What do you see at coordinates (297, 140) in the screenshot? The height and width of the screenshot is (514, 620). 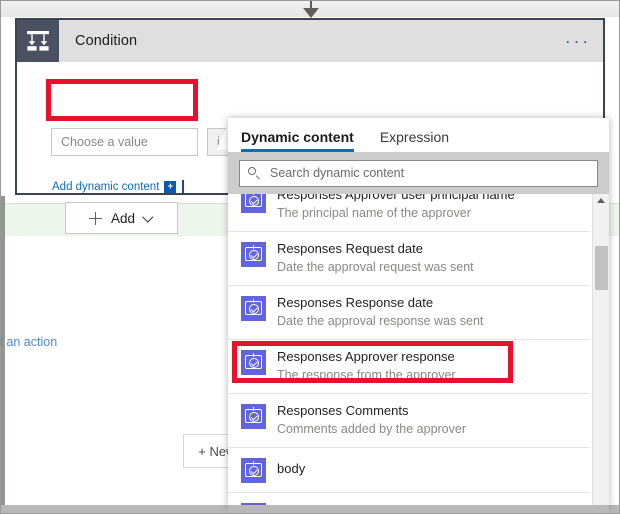 I see `tab-dynamic-content: Dynamic content` at bounding box center [297, 140].